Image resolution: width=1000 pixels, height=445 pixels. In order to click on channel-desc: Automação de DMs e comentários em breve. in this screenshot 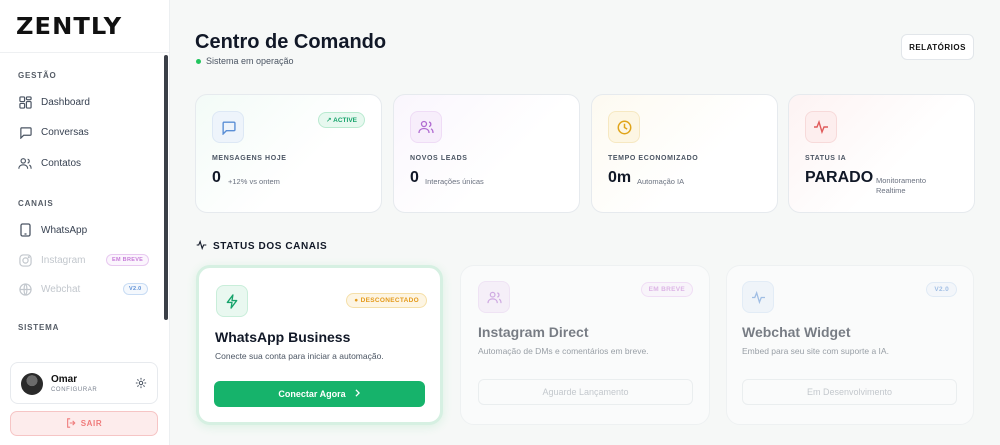, I will do `click(563, 351)`.